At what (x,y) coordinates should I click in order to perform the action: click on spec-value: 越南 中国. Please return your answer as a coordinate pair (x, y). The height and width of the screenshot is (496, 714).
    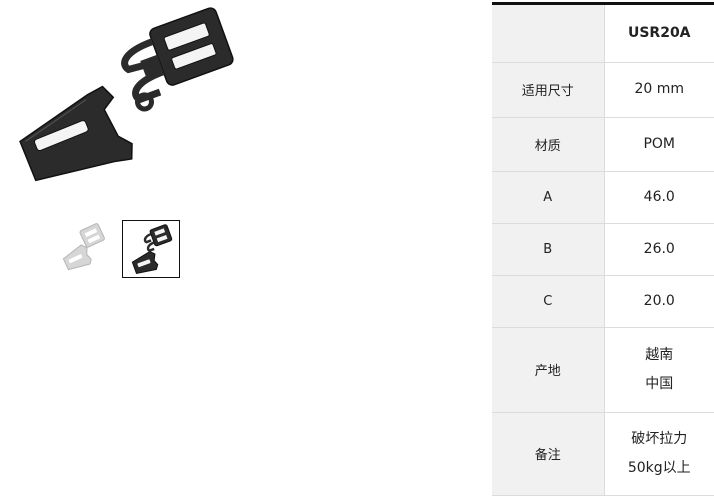
    Looking at the image, I should click on (659, 369).